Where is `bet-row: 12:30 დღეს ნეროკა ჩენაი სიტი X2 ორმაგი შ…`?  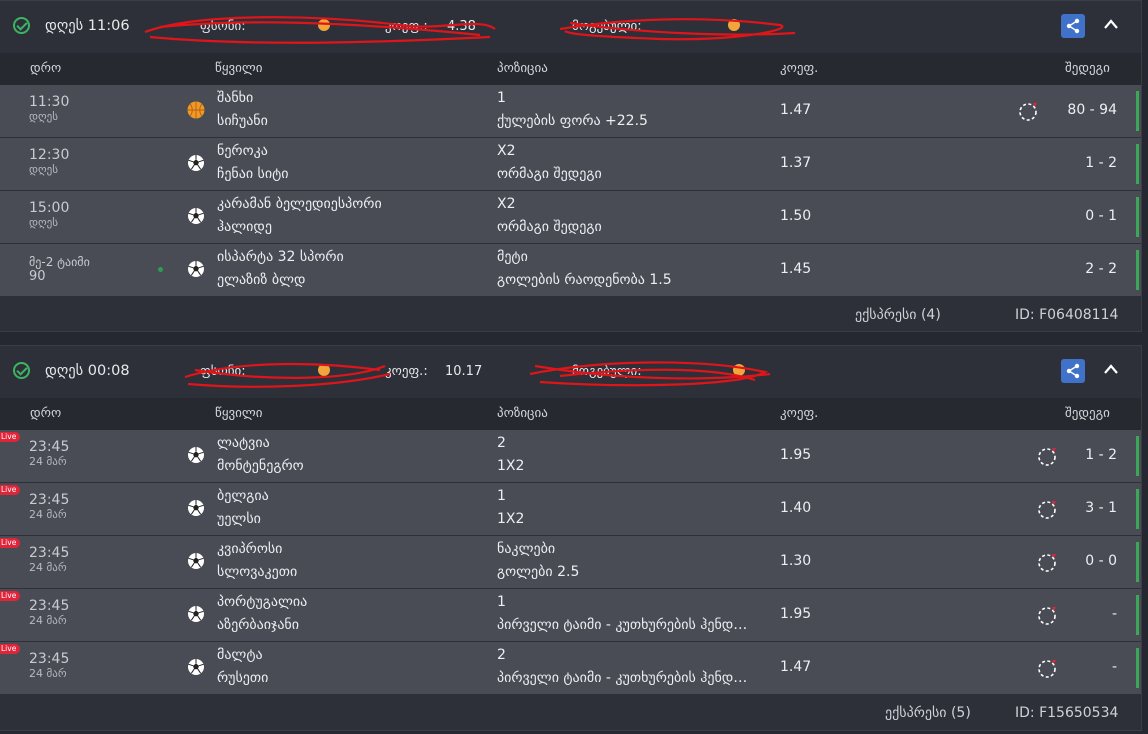
bet-row: 12:30 დღეს ნეროკა ჩენაი სიტი X2 ორმაგი შ… is located at coordinates (570, 164).